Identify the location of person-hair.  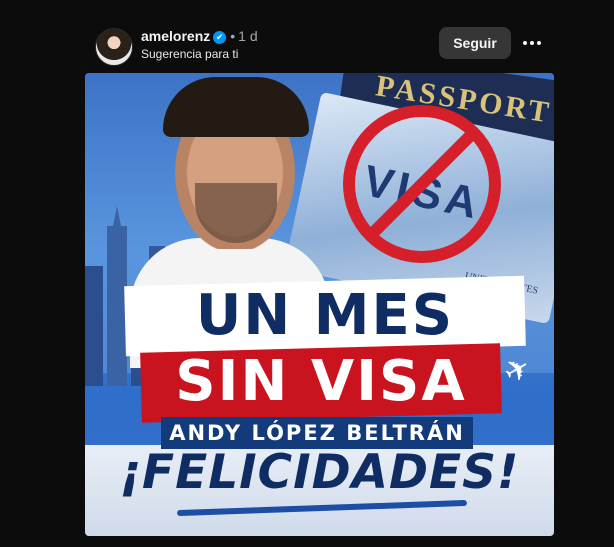
(236, 107).